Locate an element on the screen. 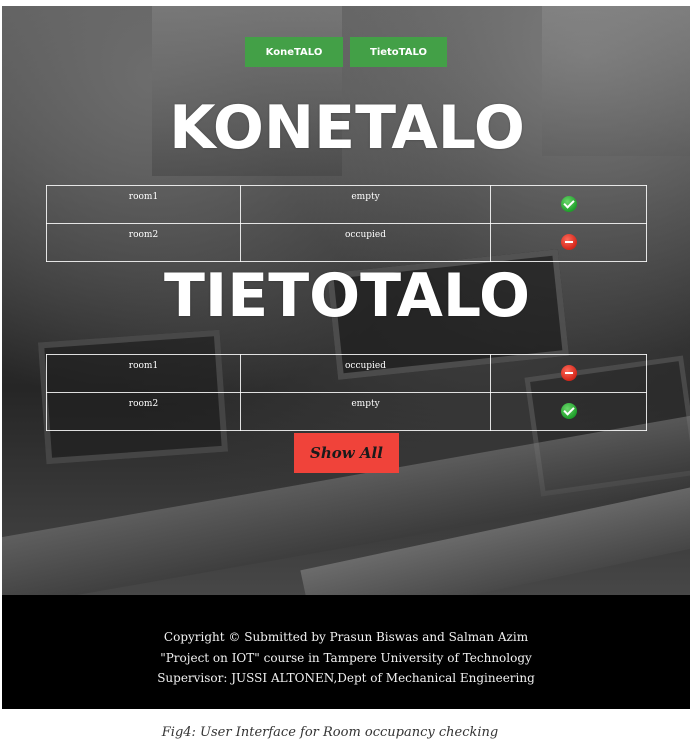  tietotalo-title: TIETOTALO is located at coordinates (347, 296).